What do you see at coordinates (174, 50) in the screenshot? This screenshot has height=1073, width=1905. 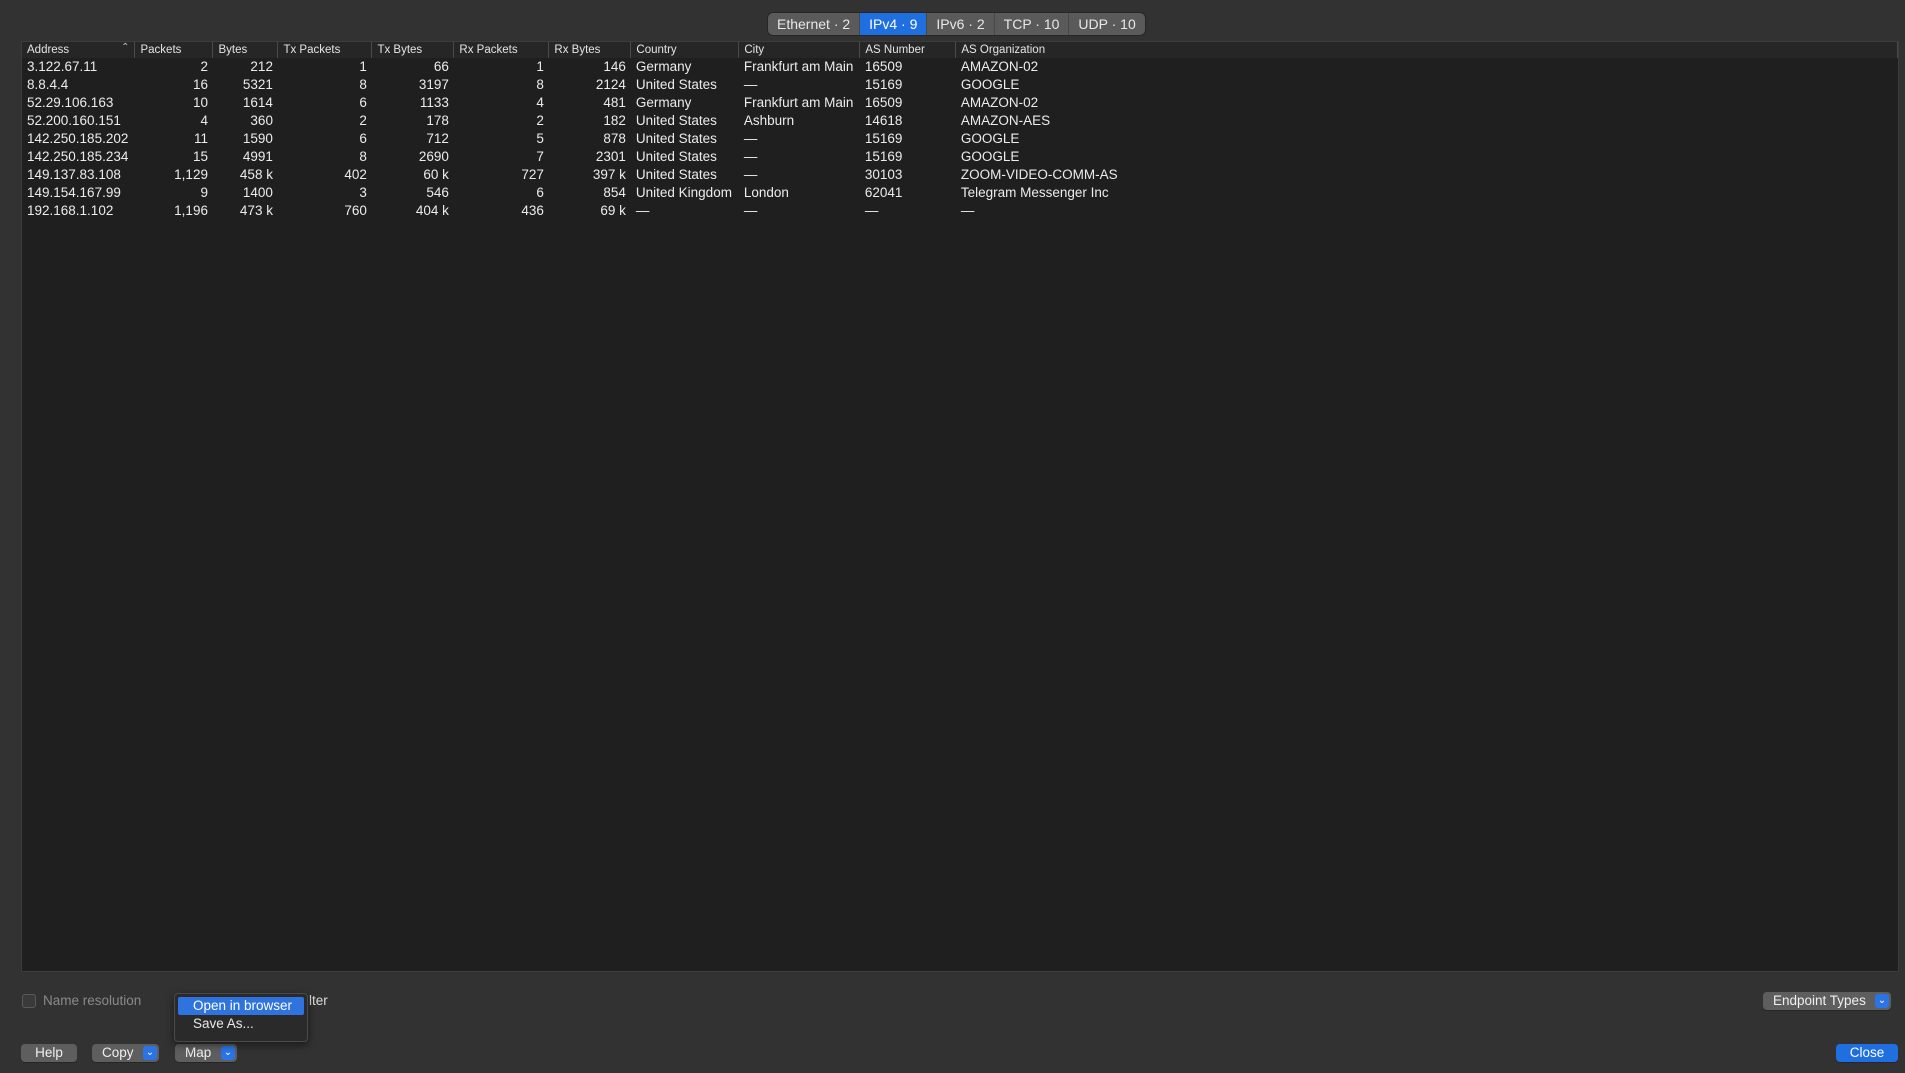 I see `column-header-packets: Packets` at bounding box center [174, 50].